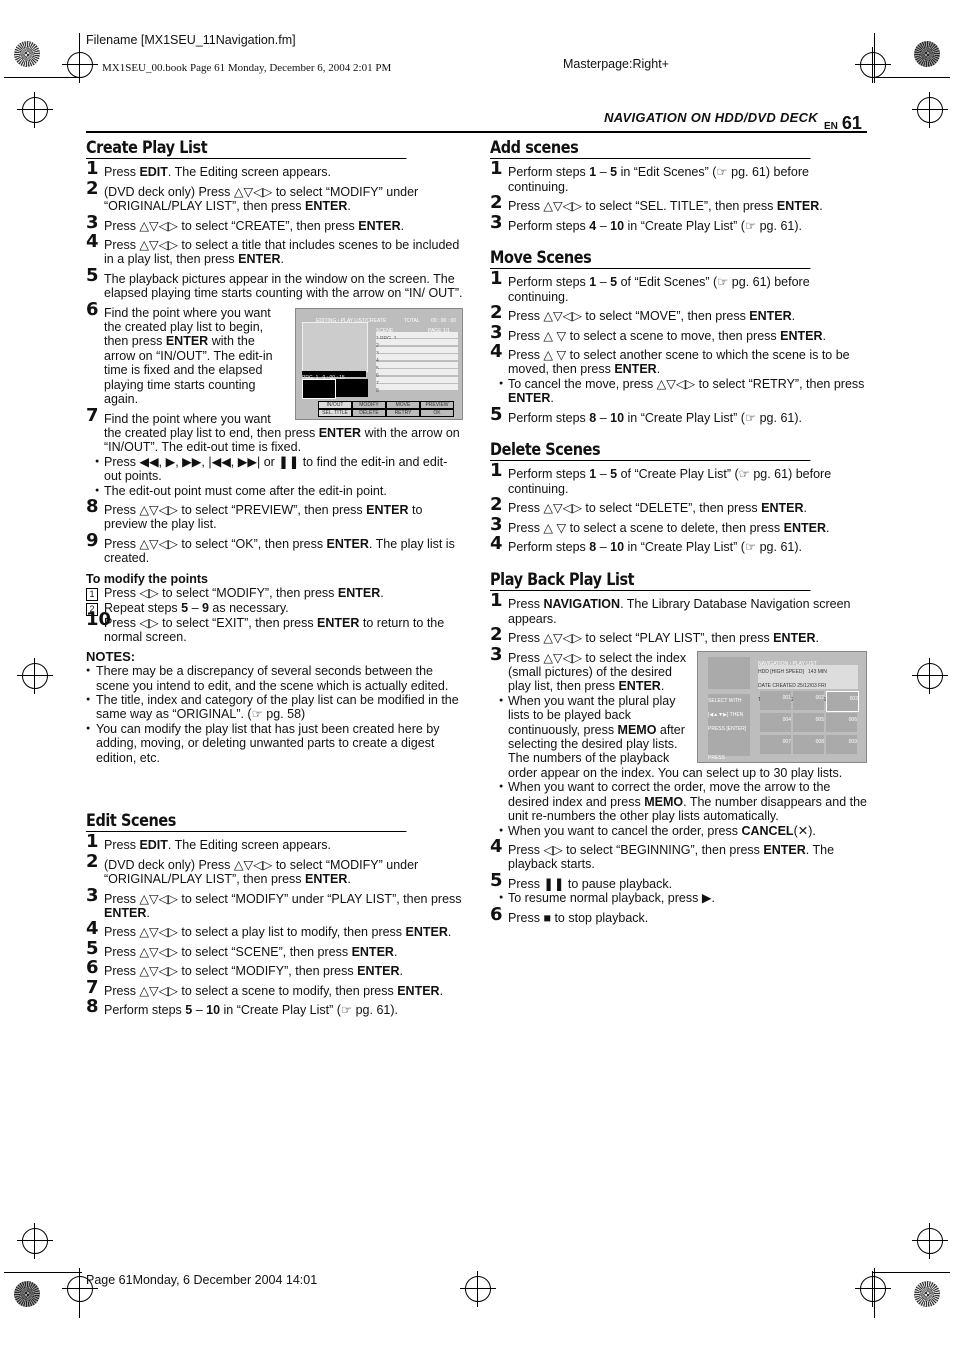 The height and width of the screenshot is (1351, 954). What do you see at coordinates (611, 898) in the screenshot?
I see `text-run: To resume normal playback, press ▶.` at bounding box center [611, 898].